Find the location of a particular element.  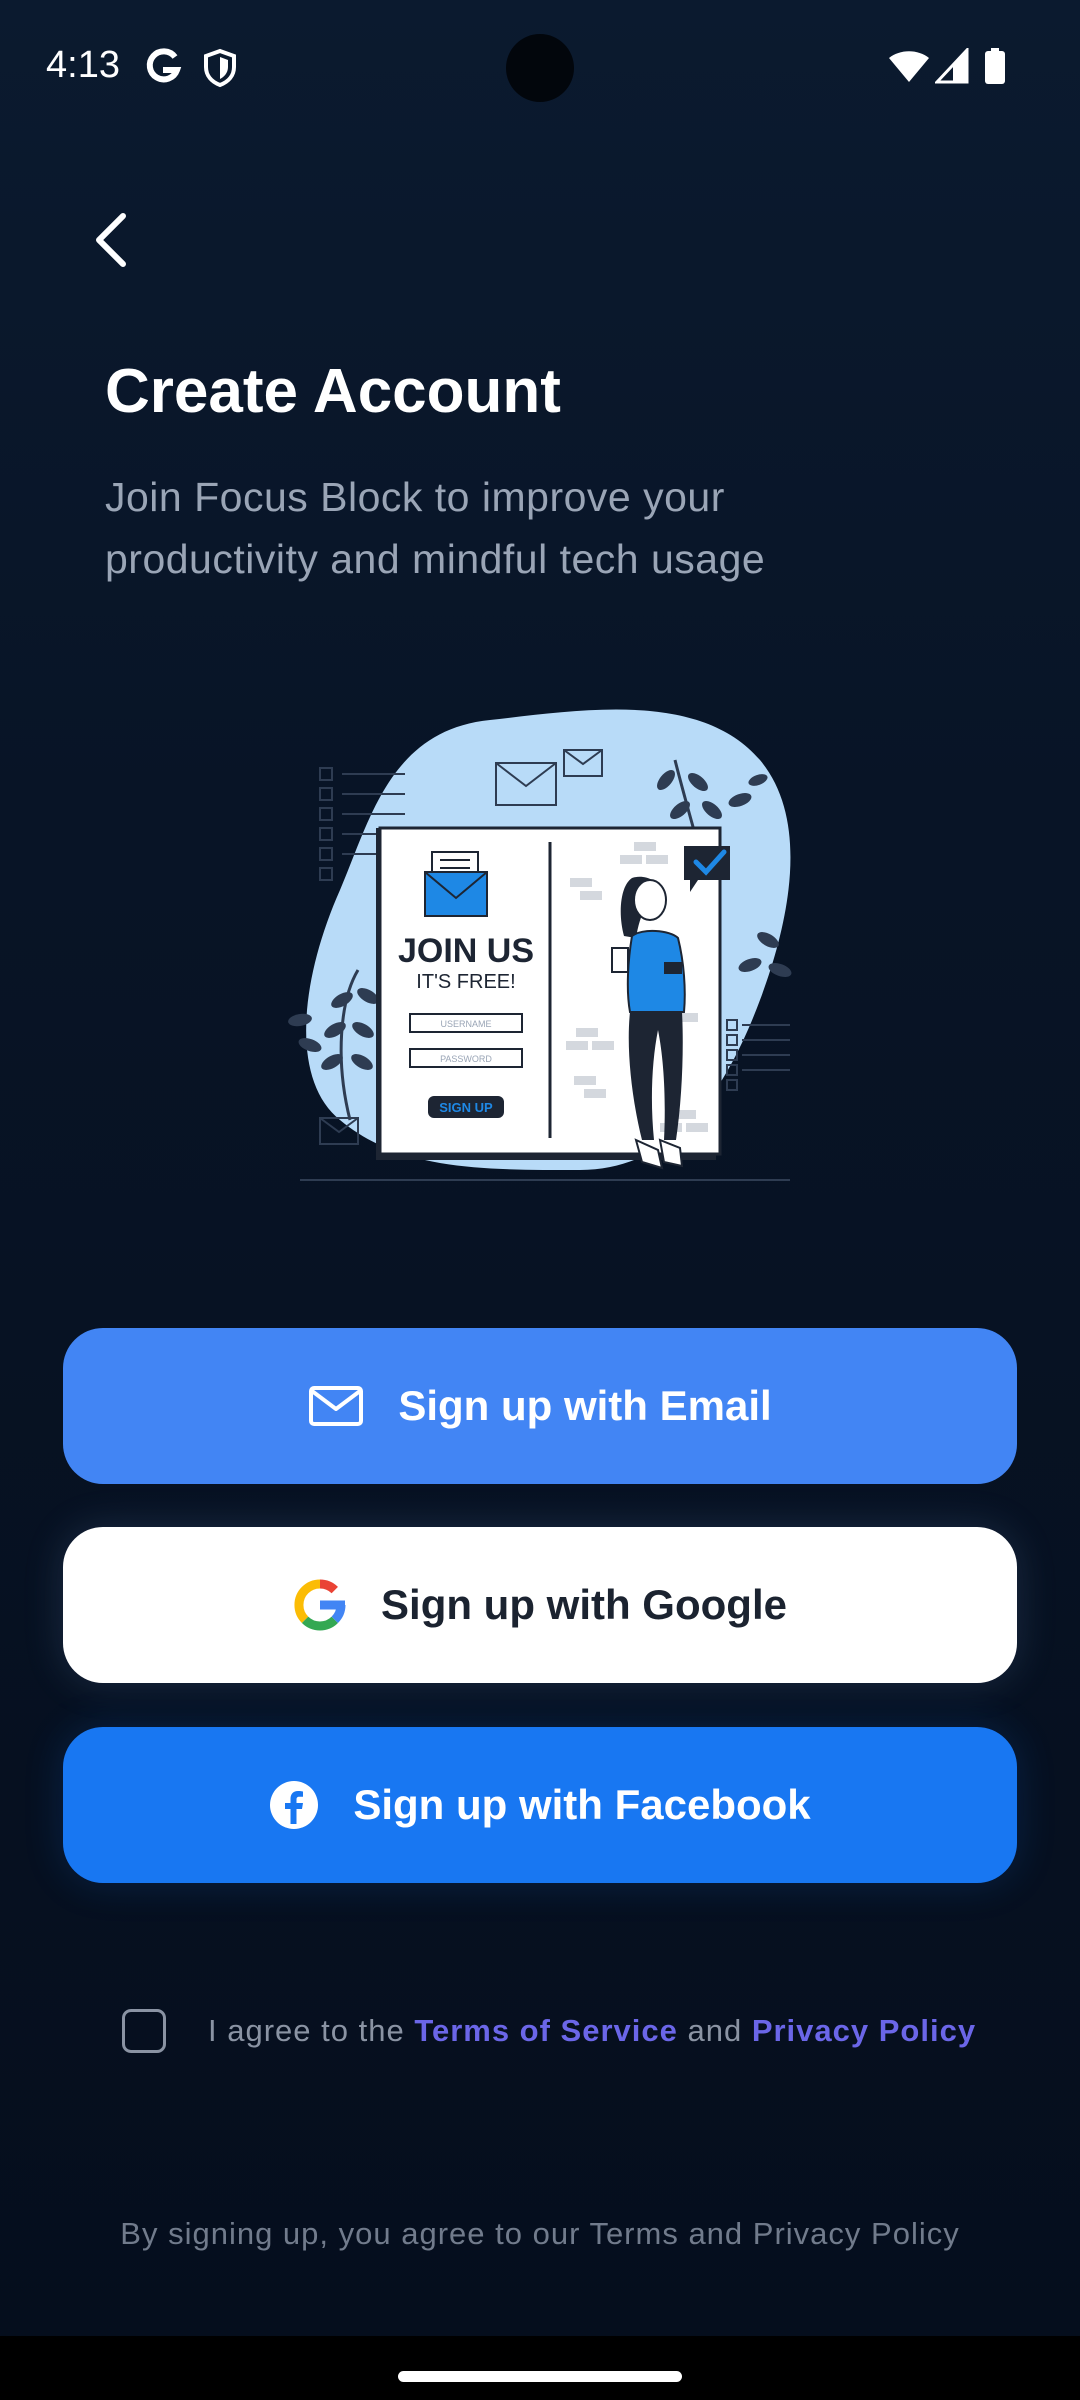

terms-of-service-link: Terms of Service is located at coordinates (546, 2030).